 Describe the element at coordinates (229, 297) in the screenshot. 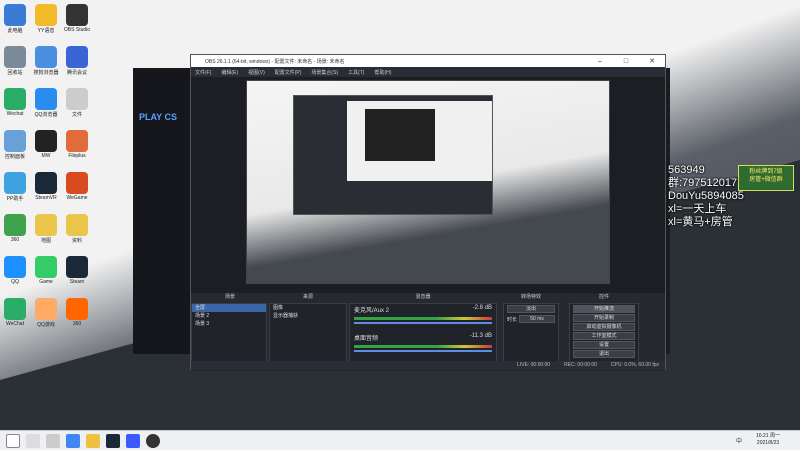

I see `scenes-dock-title: 场景` at that location.